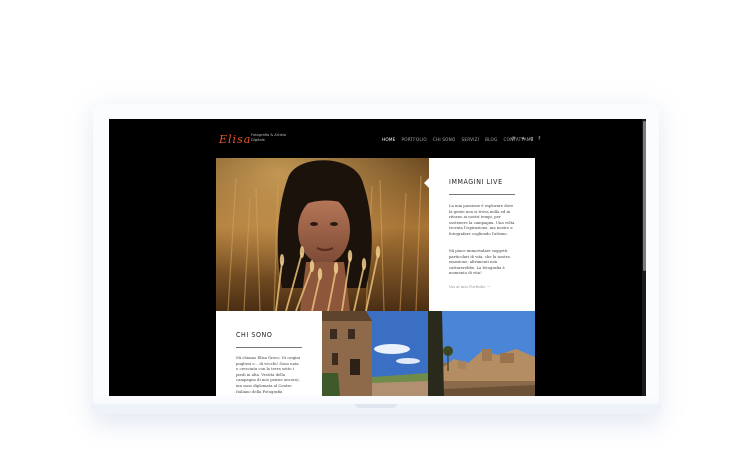 The width and height of the screenshot is (751, 458). I want to click on village-street-photo, so click(375, 353).